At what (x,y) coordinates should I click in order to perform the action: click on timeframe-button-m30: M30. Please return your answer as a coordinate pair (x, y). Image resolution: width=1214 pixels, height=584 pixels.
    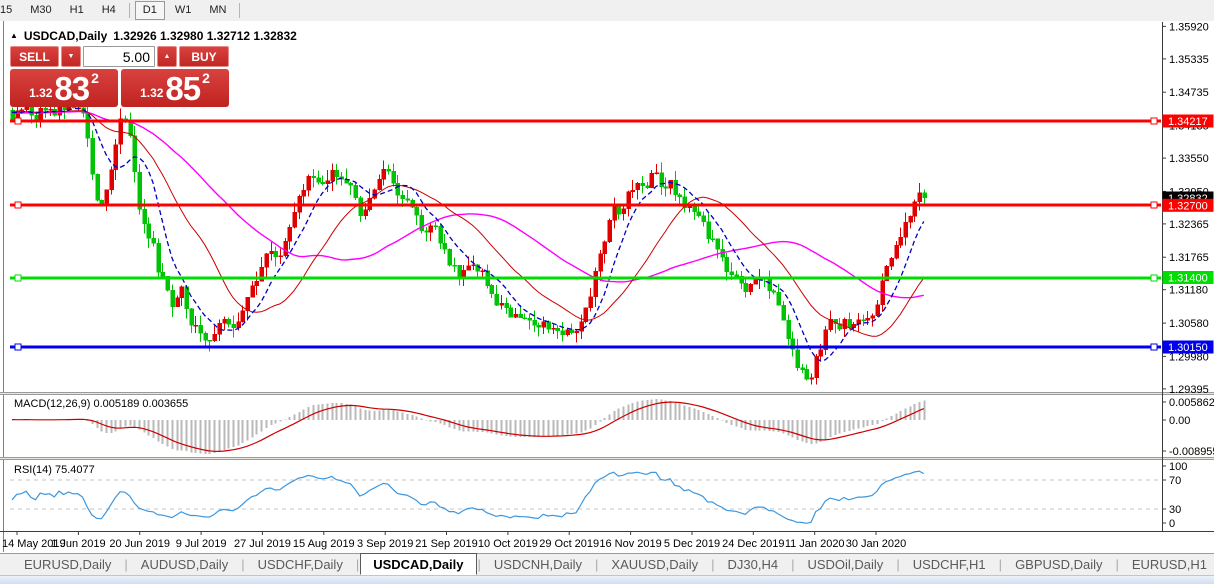
    Looking at the image, I should click on (40, 10).